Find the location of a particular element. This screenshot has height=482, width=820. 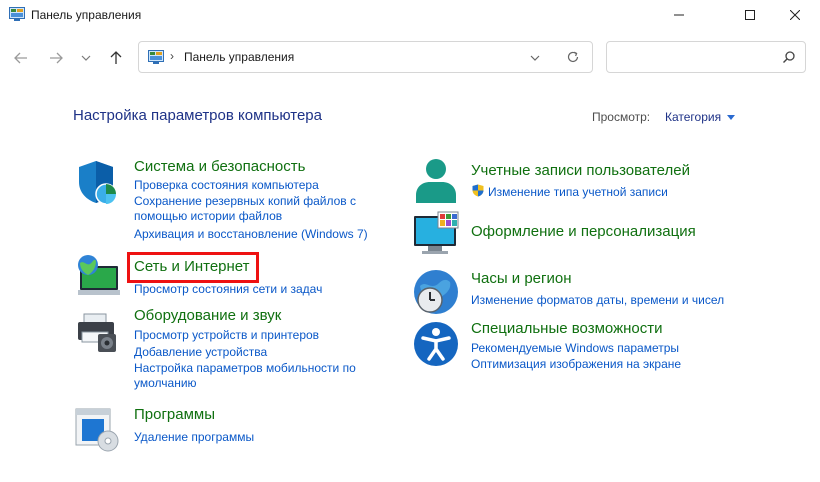

recent-locations-button is located at coordinates (86, 58).